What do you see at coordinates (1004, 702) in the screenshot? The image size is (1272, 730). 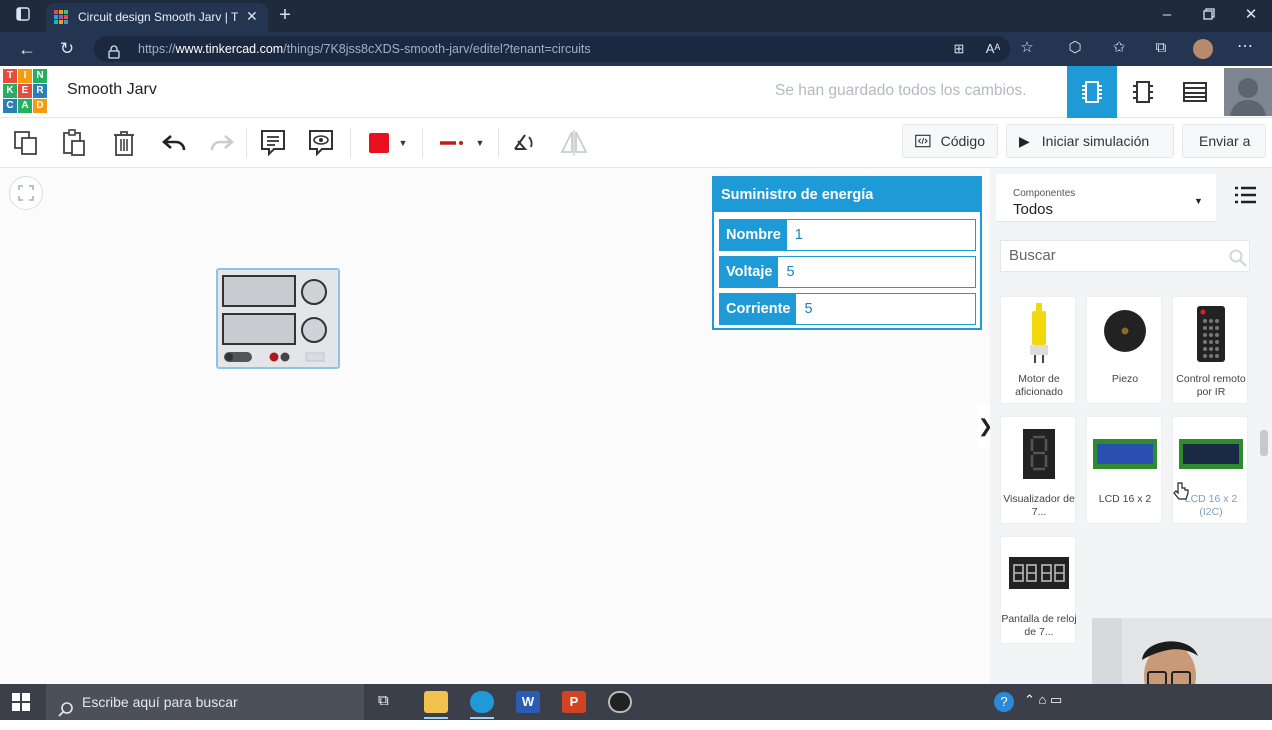 I see `help-icon: ?` at bounding box center [1004, 702].